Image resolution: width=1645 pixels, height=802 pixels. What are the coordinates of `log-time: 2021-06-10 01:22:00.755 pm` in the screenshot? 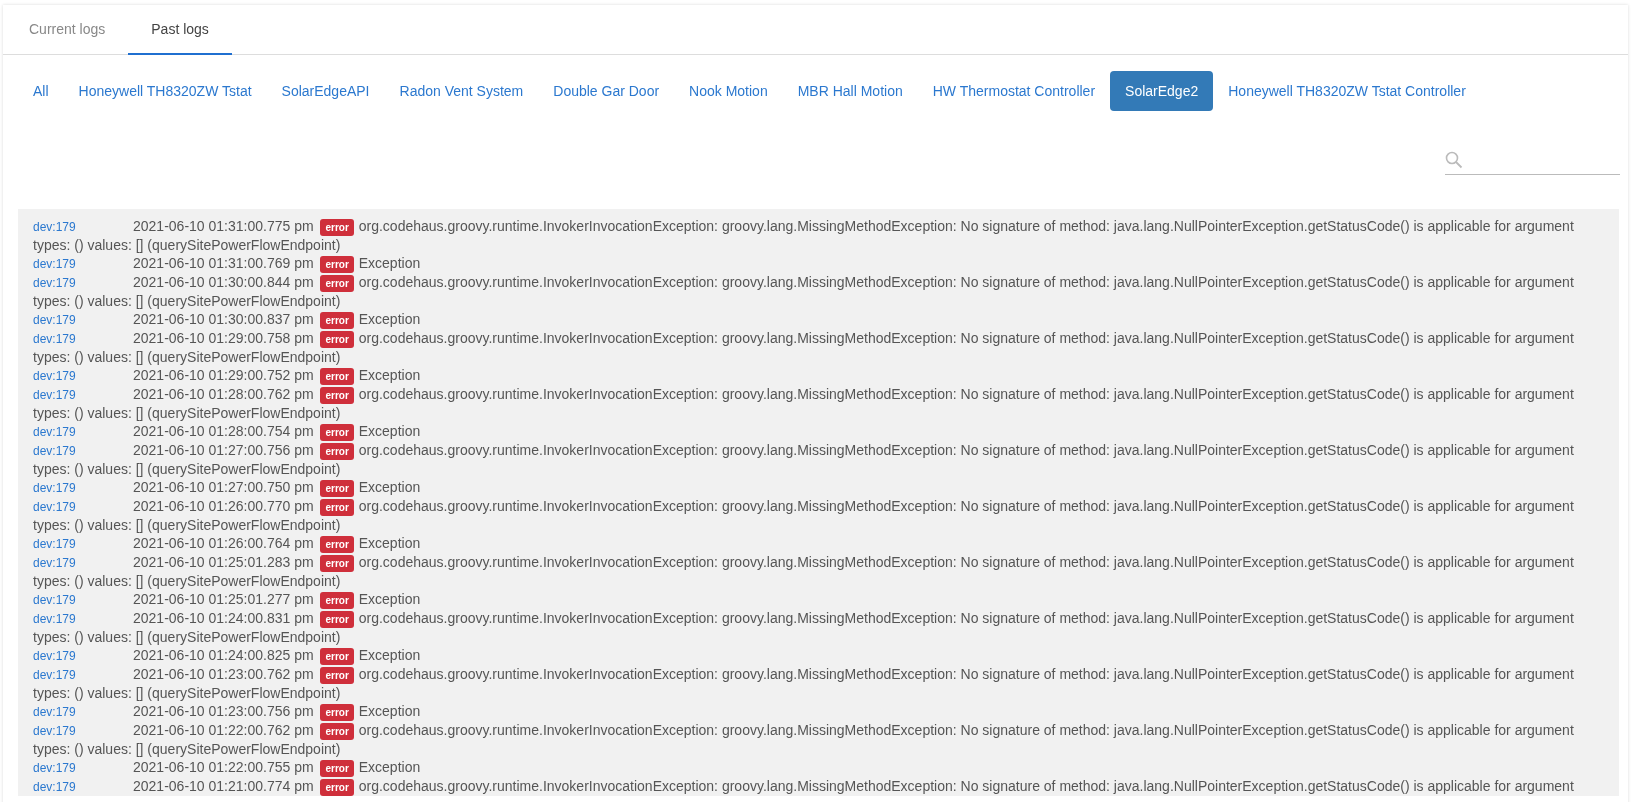 It's located at (223, 767).